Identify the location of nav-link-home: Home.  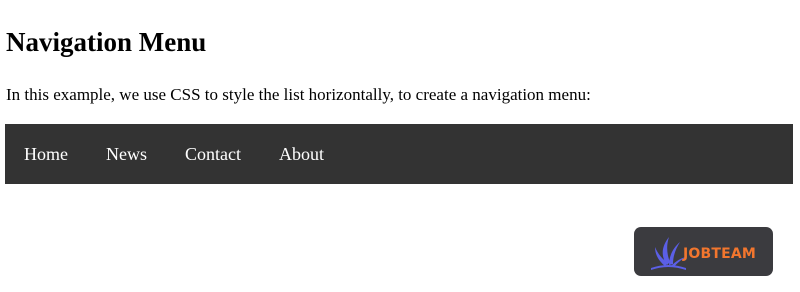
(46, 154).